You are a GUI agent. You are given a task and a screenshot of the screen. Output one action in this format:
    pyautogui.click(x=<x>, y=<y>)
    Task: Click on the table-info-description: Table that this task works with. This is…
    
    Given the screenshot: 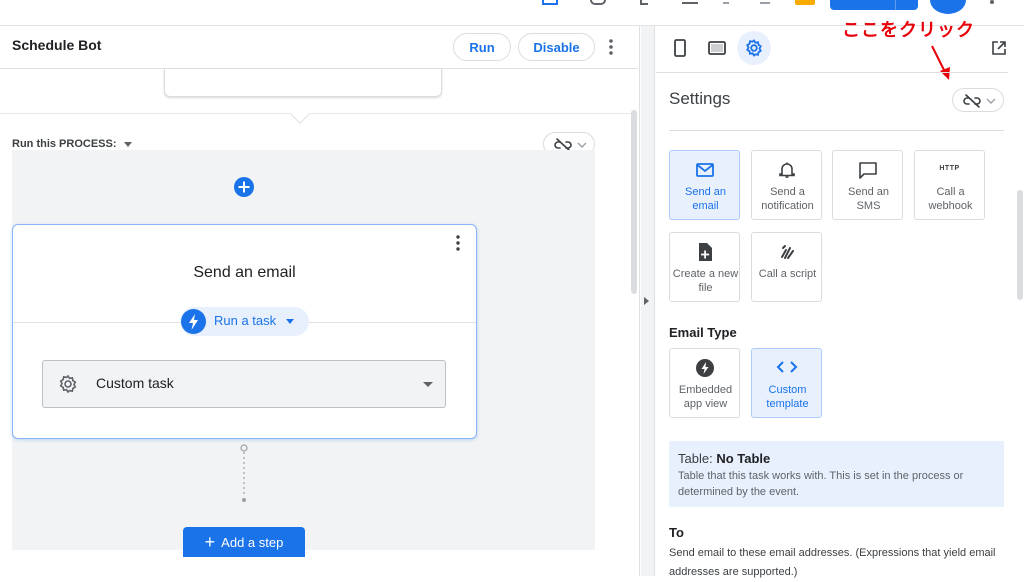 What is the action you would take?
    pyautogui.click(x=821, y=484)
    